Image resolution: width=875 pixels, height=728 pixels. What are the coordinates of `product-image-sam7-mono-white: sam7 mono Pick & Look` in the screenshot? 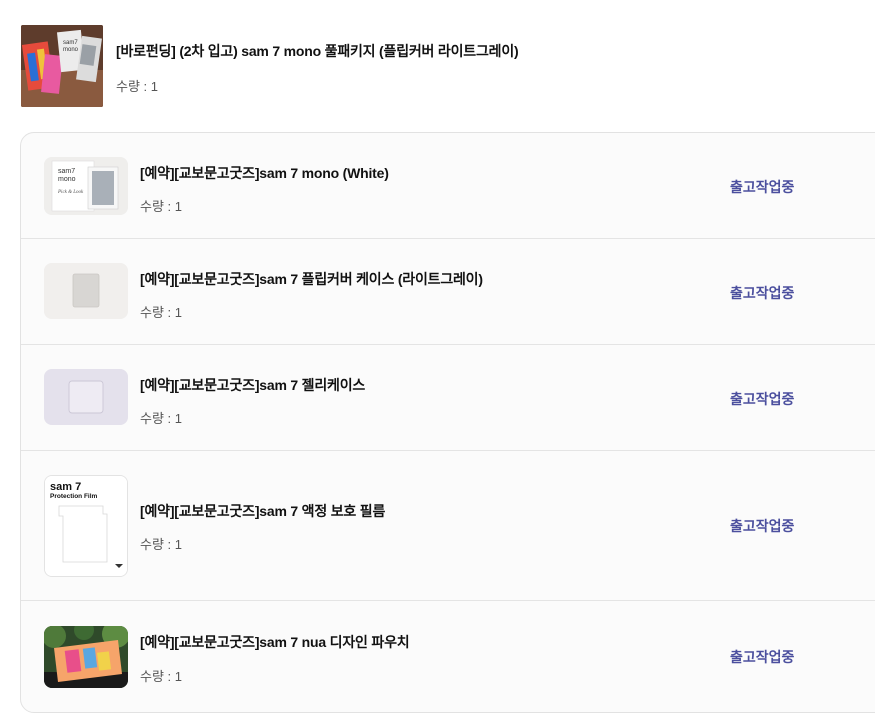 It's located at (86, 186).